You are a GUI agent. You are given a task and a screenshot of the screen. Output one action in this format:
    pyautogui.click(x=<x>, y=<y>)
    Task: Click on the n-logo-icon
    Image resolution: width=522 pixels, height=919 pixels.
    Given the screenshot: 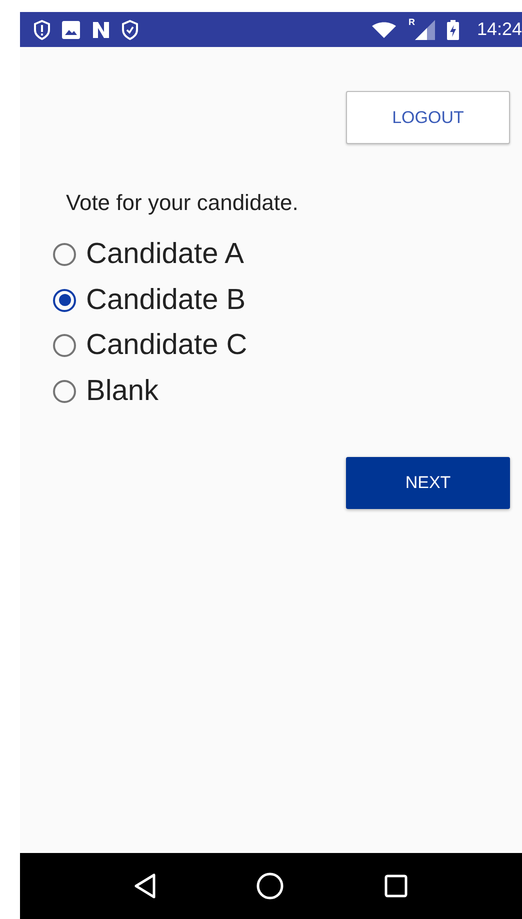 What is the action you would take?
    pyautogui.click(x=101, y=29)
    